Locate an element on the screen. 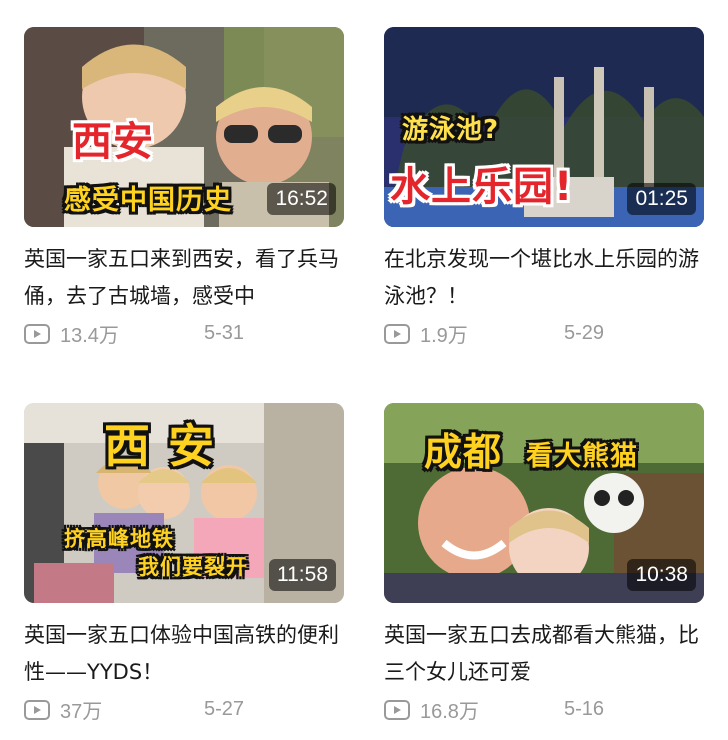 This screenshot has width=728, height=740. video-title: 在北京发现一个堪比水上乐园的游泳池？！ is located at coordinates (544, 278).